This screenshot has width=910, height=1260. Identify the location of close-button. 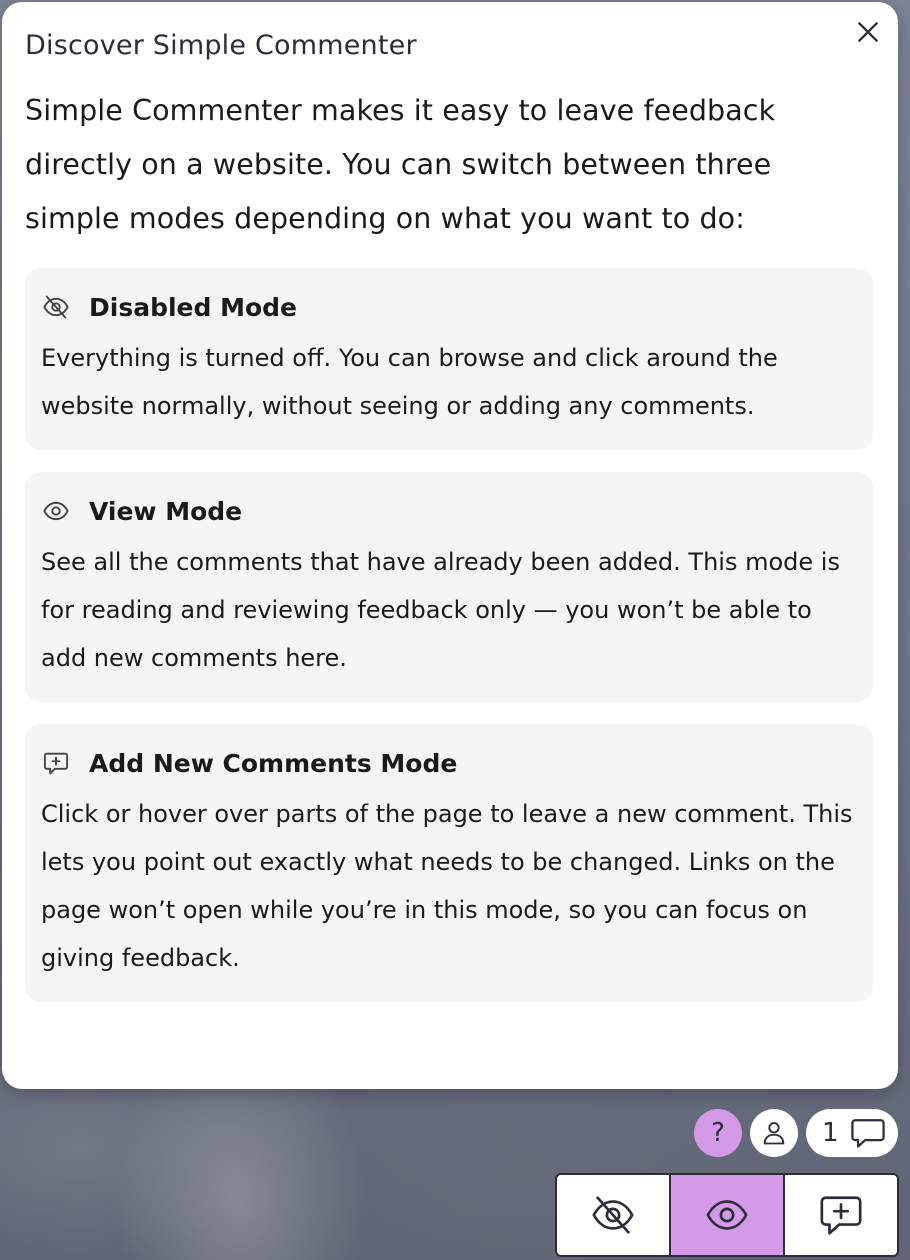
(868, 32).